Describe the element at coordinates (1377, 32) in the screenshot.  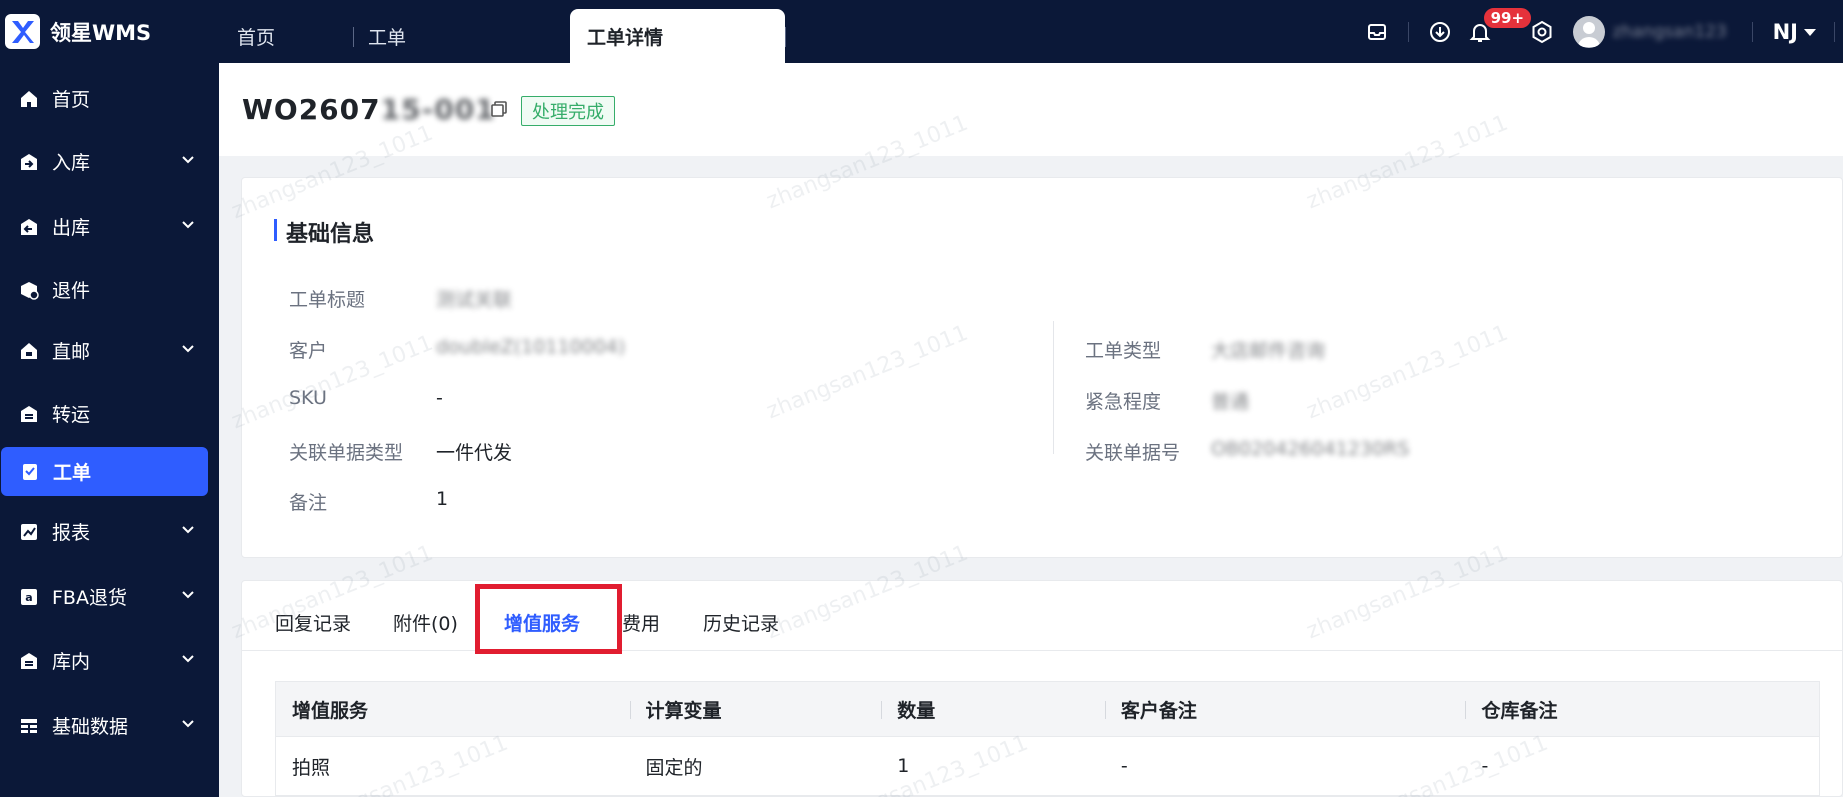
I see `inbox-icon` at that location.